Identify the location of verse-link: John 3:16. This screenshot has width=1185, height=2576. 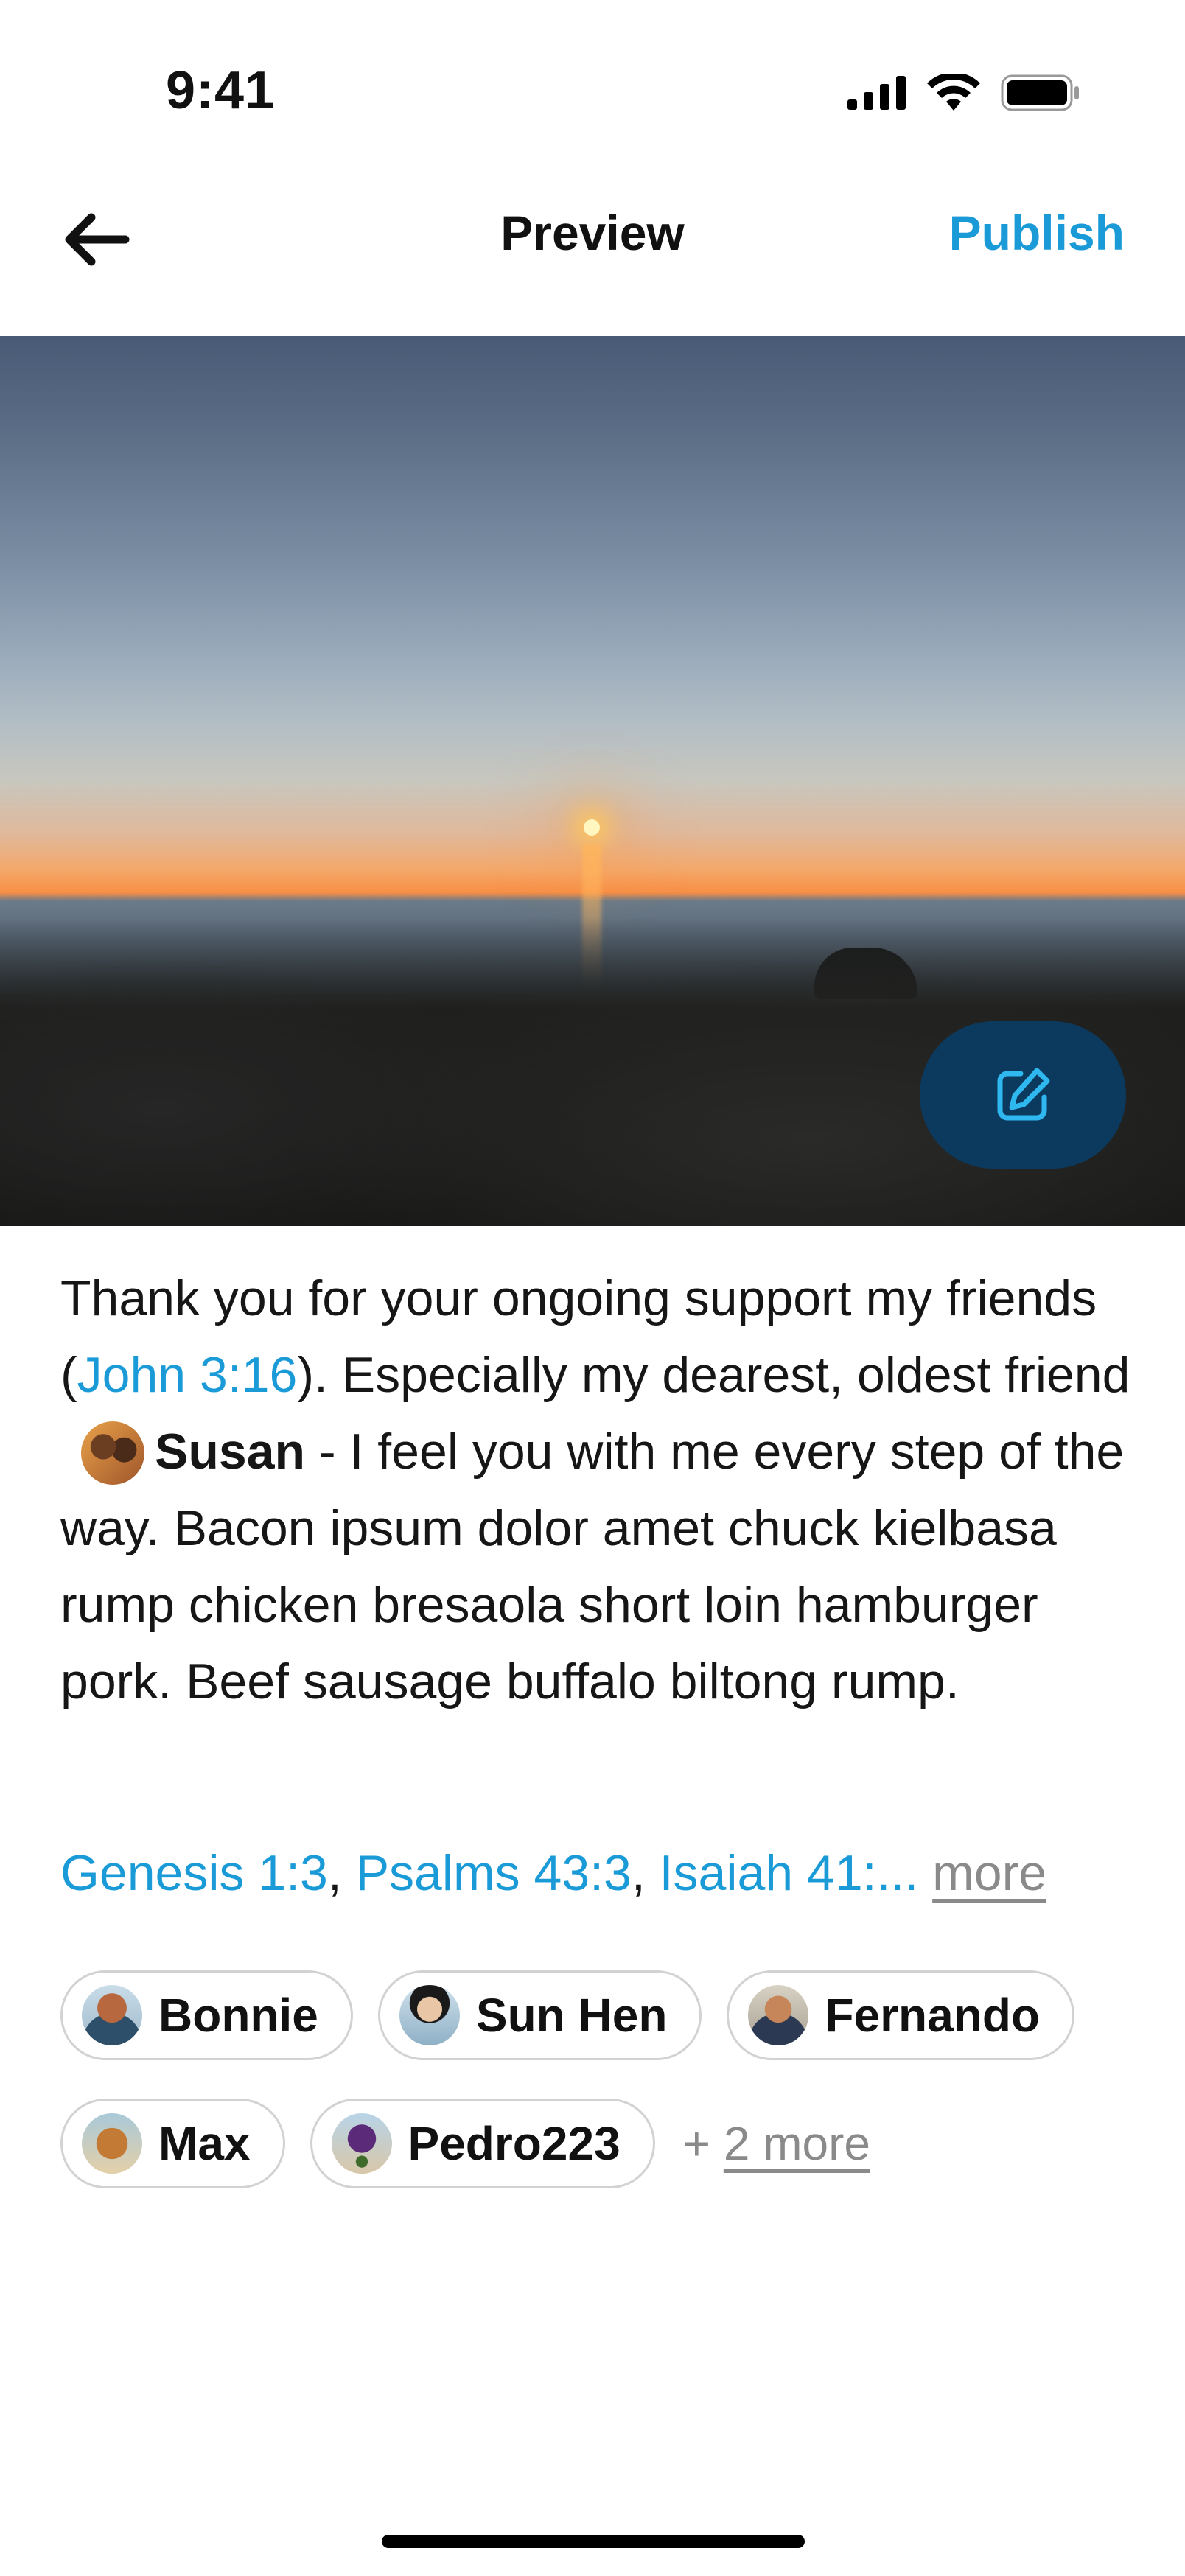
(187, 1375).